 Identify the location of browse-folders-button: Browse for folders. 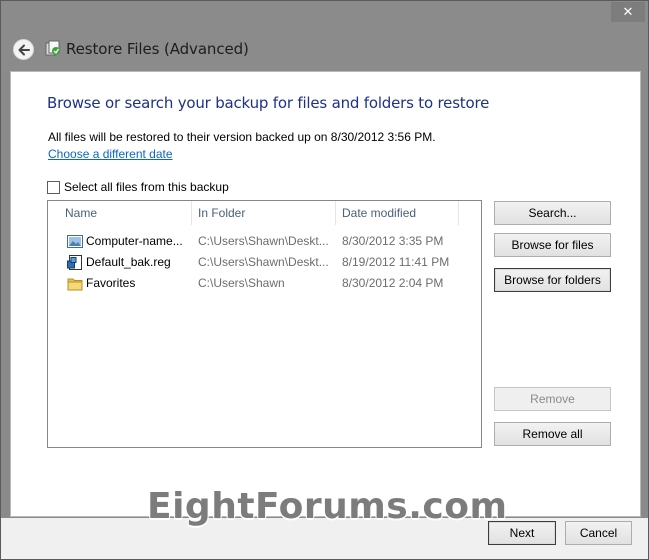
(552, 280).